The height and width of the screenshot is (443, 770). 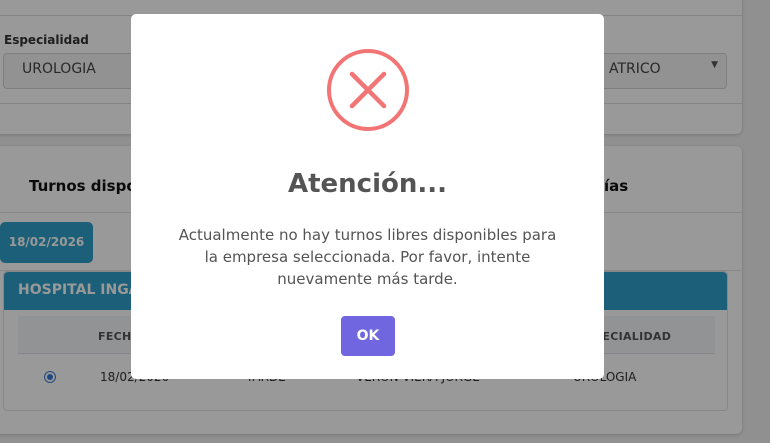 I want to click on ok-button: OK, so click(x=368, y=336).